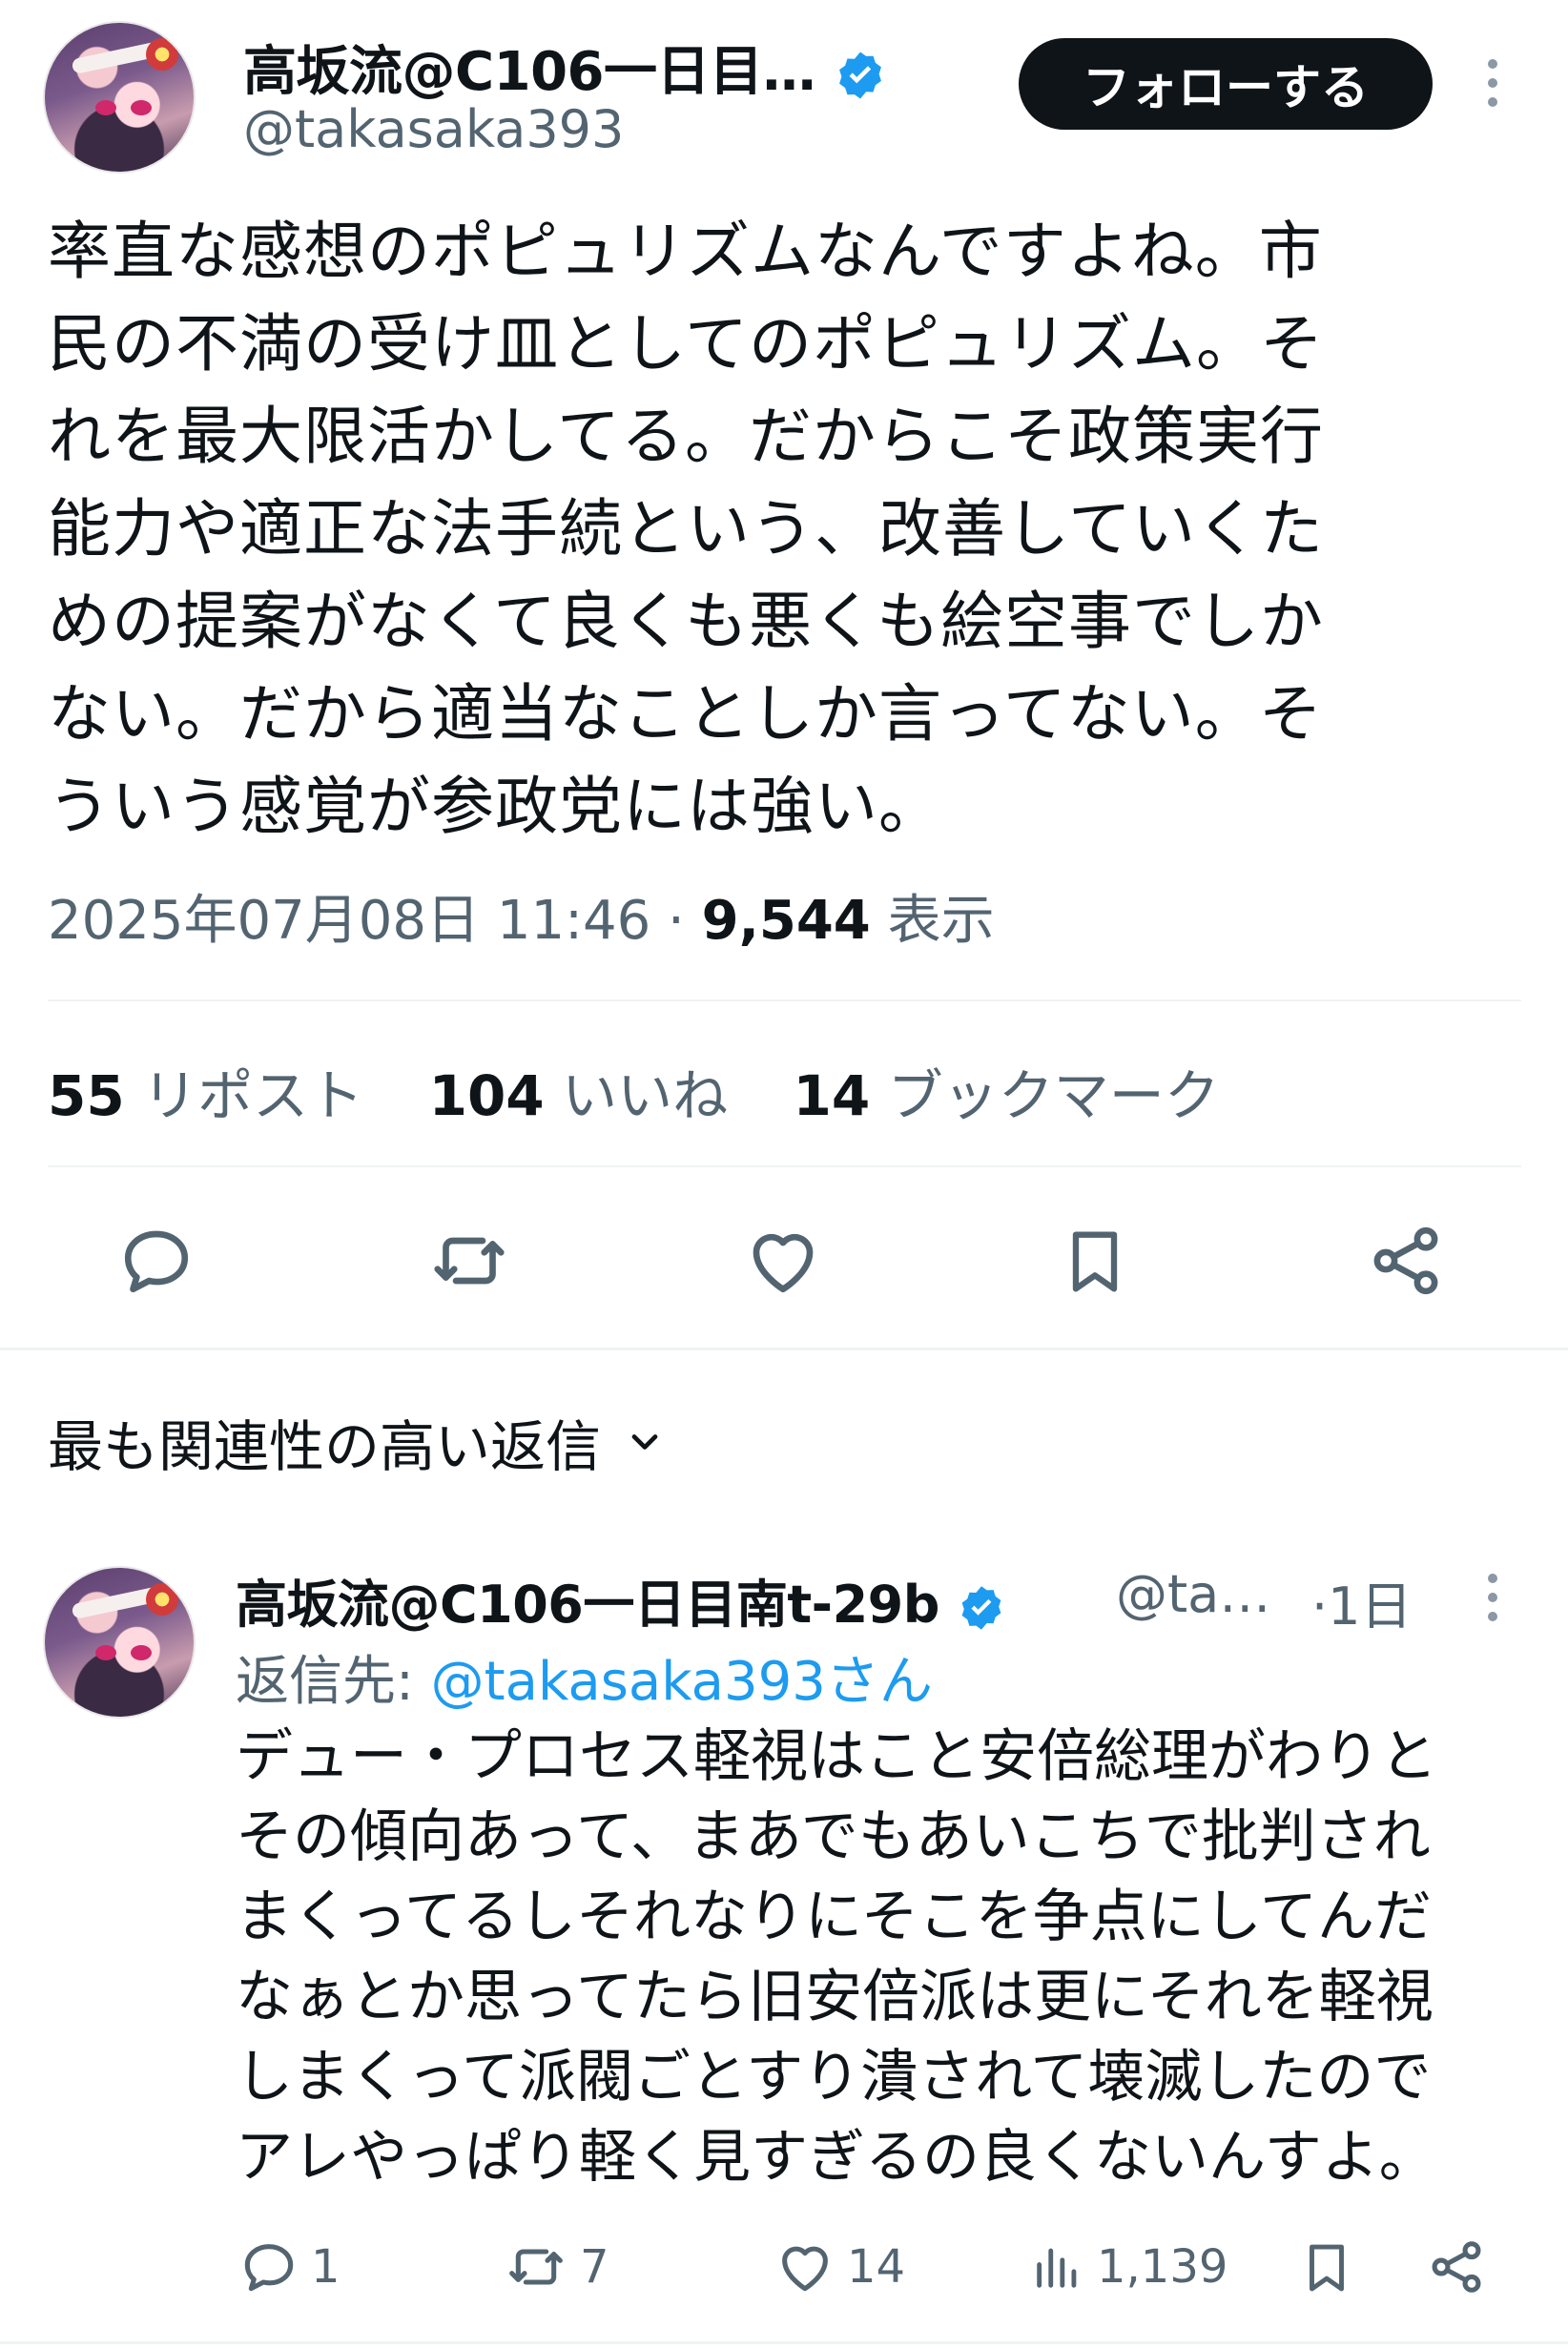 Image resolution: width=1568 pixels, height=2348 pixels. What do you see at coordinates (685, 714) in the screenshot?
I see `tweet-text-line: ない。だから適当なことしか言ってない。そ` at bounding box center [685, 714].